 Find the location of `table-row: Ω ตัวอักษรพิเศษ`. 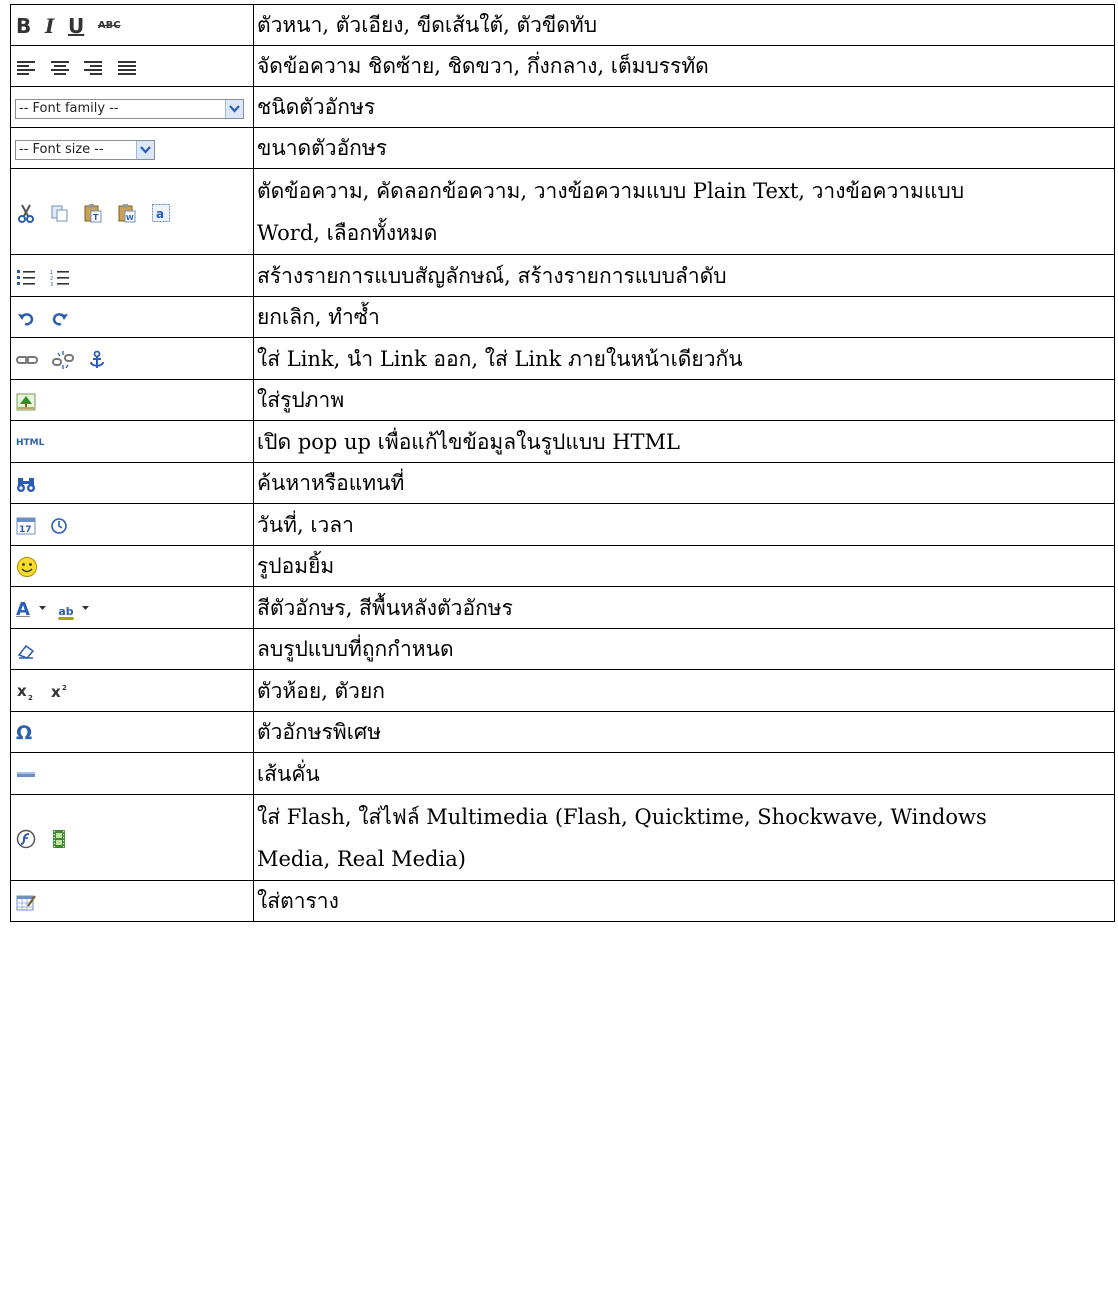

table-row: Ω ตัวอักษรพิเศษ is located at coordinates (562, 732).